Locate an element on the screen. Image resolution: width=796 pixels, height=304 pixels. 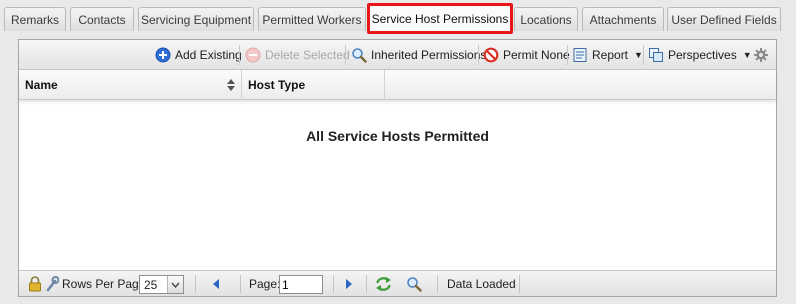
status-text: Data Loaded is located at coordinates (481, 284).